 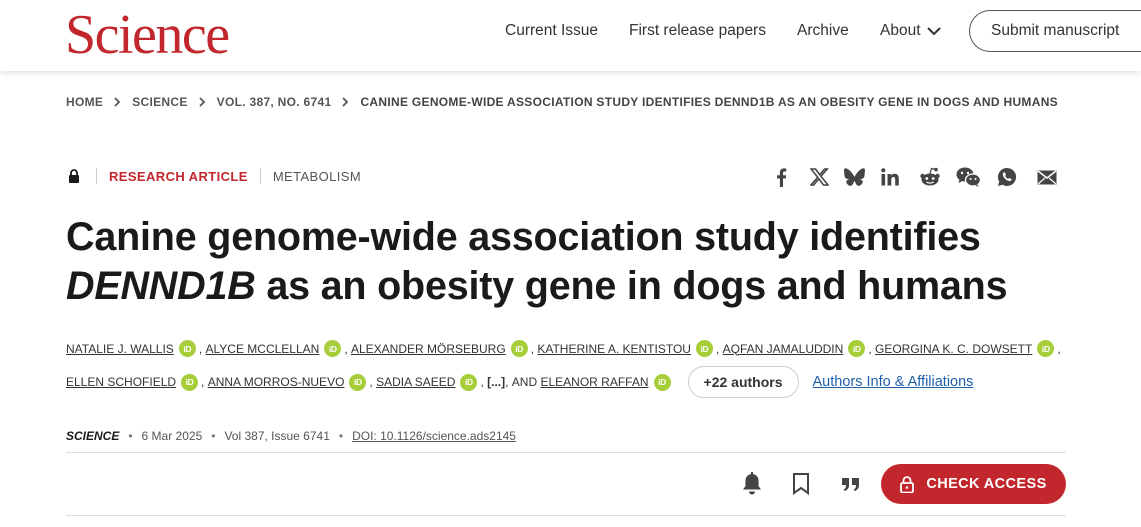 What do you see at coordinates (428, 349) in the screenshot?
I see `author-link: ALEXANDER MÖRSEBURG` at bounding box center [428, 349].